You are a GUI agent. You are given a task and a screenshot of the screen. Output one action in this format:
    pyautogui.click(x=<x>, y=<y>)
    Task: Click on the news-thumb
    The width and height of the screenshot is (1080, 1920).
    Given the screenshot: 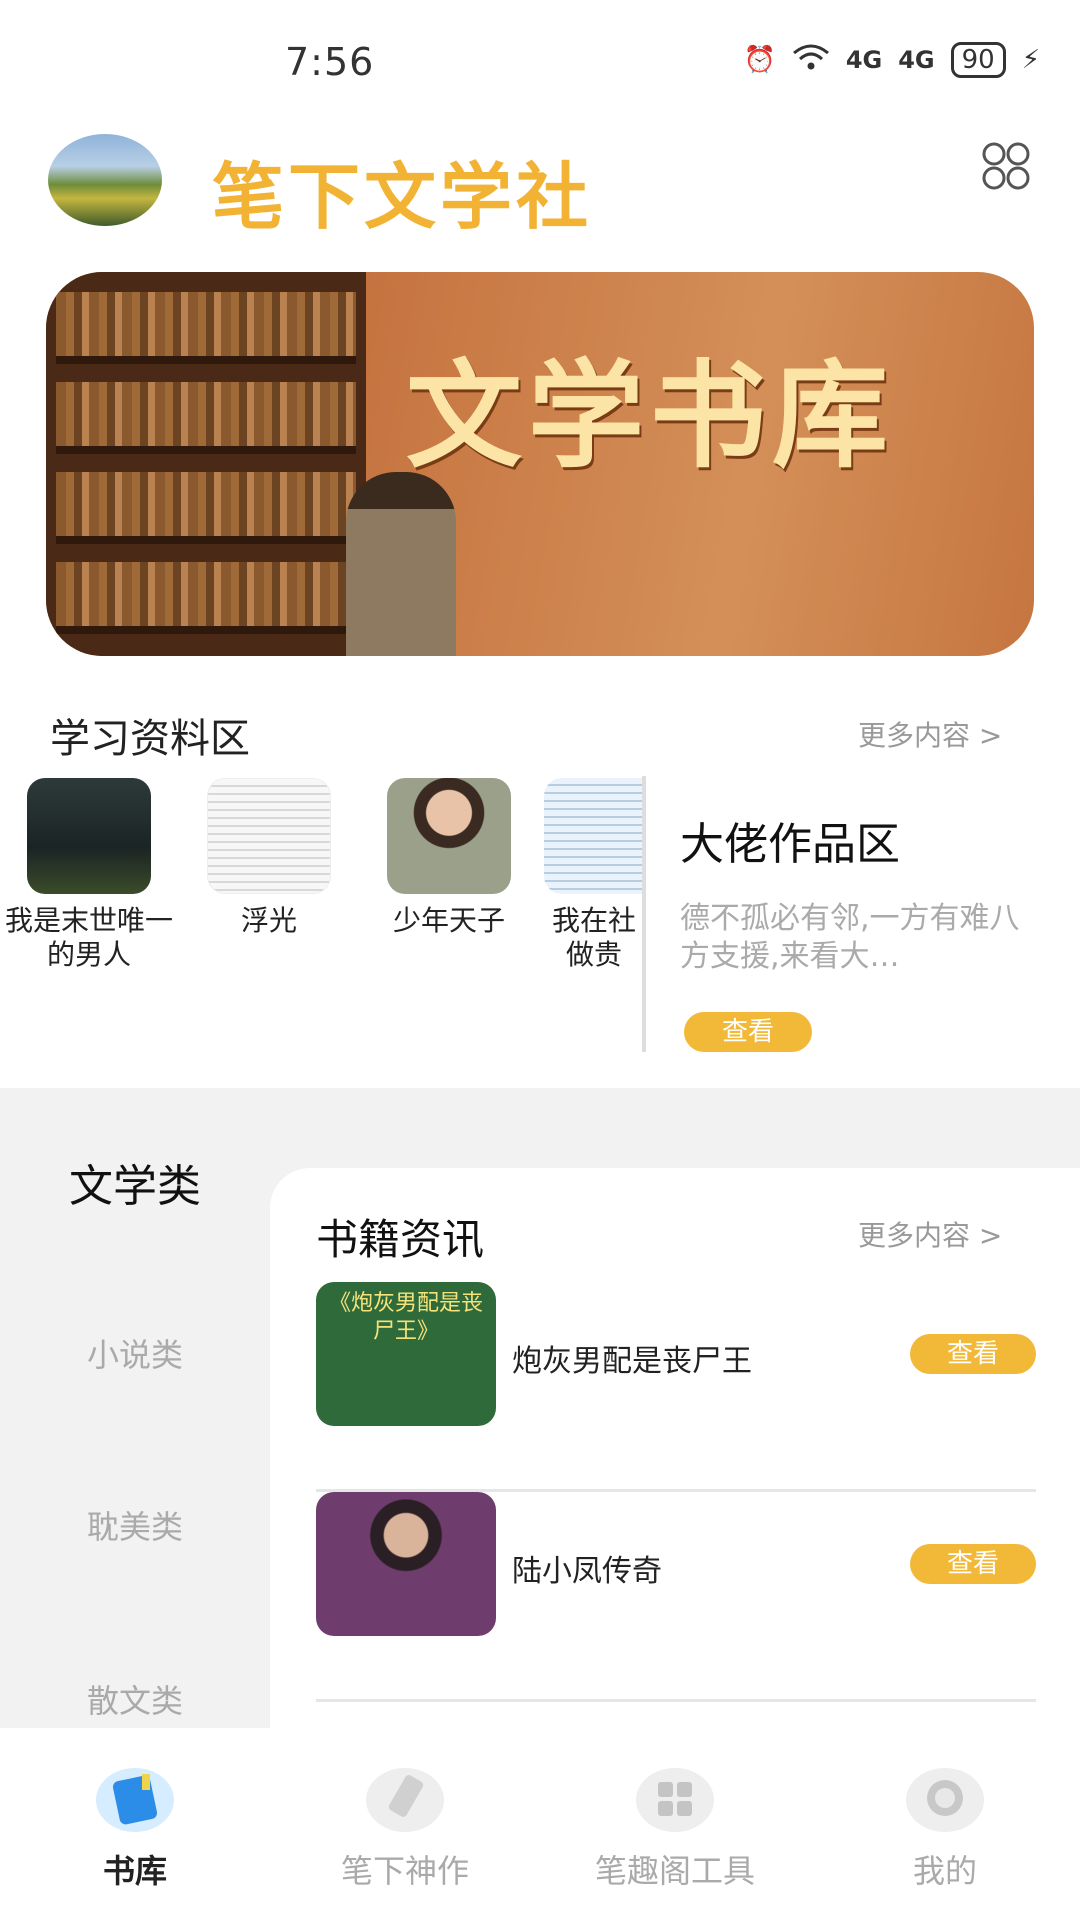 What is the action you would take?
    pyautogui.click(x=406, y=1564)
    